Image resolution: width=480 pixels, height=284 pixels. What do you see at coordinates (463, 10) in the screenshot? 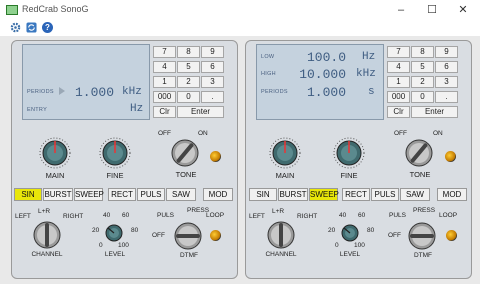
I see `close-button: ✕` at bounding box center [463, 10].